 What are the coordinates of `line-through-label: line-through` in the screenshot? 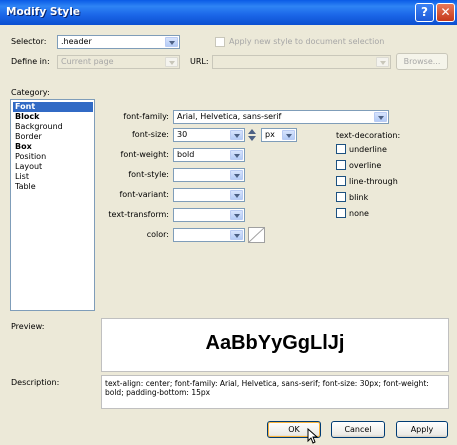 It's located at (373, 181).